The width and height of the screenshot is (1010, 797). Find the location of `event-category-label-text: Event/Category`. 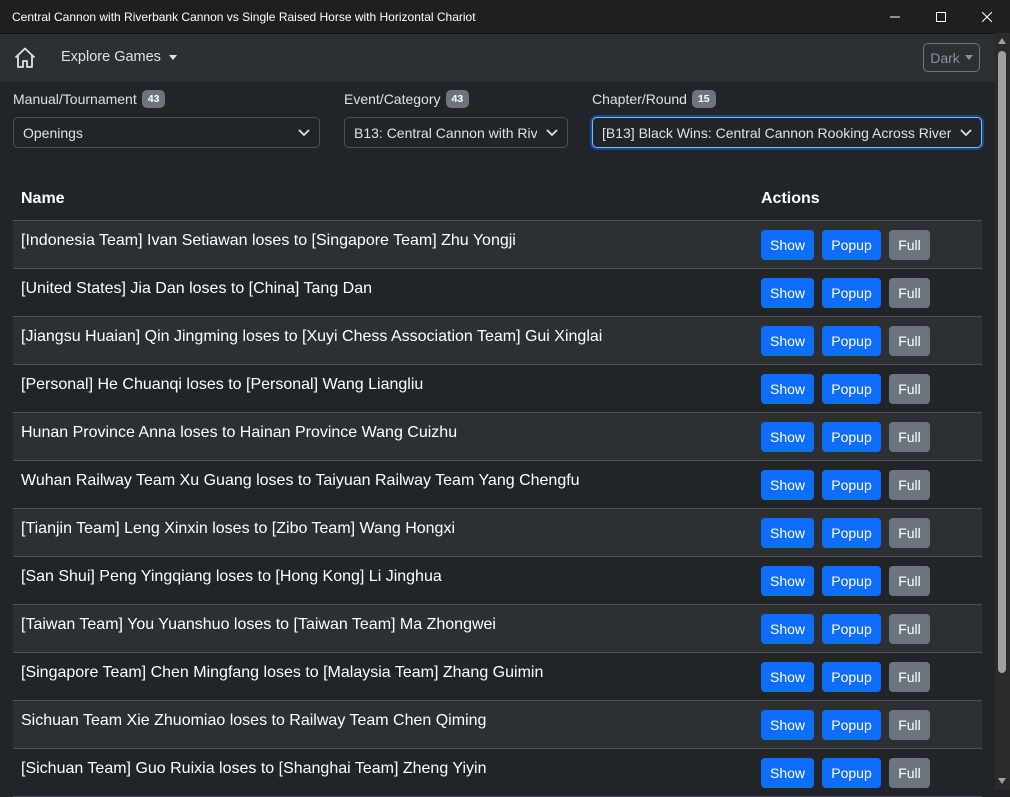

event-category-label-text: Event/Category is located at coordinates (392, 99).